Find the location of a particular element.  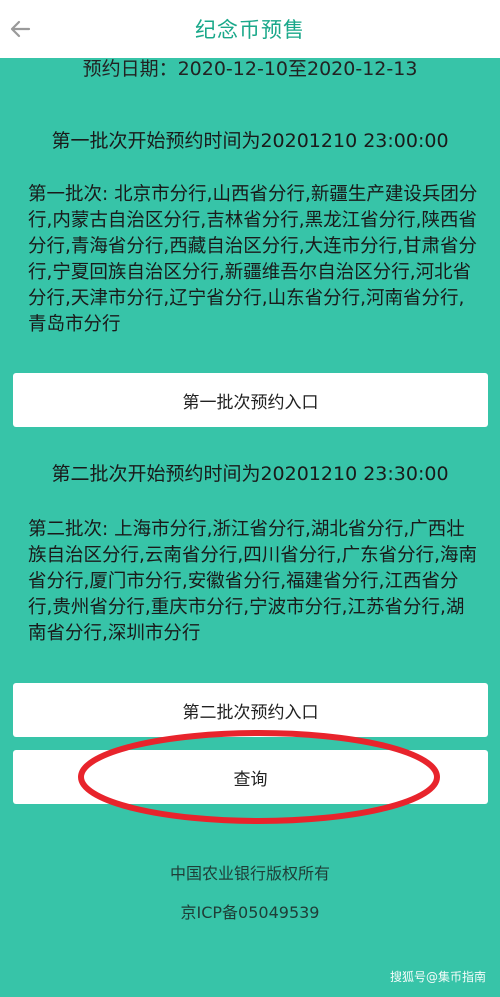

page-title: 纪念币预售 is located at coordinates (250, 30).